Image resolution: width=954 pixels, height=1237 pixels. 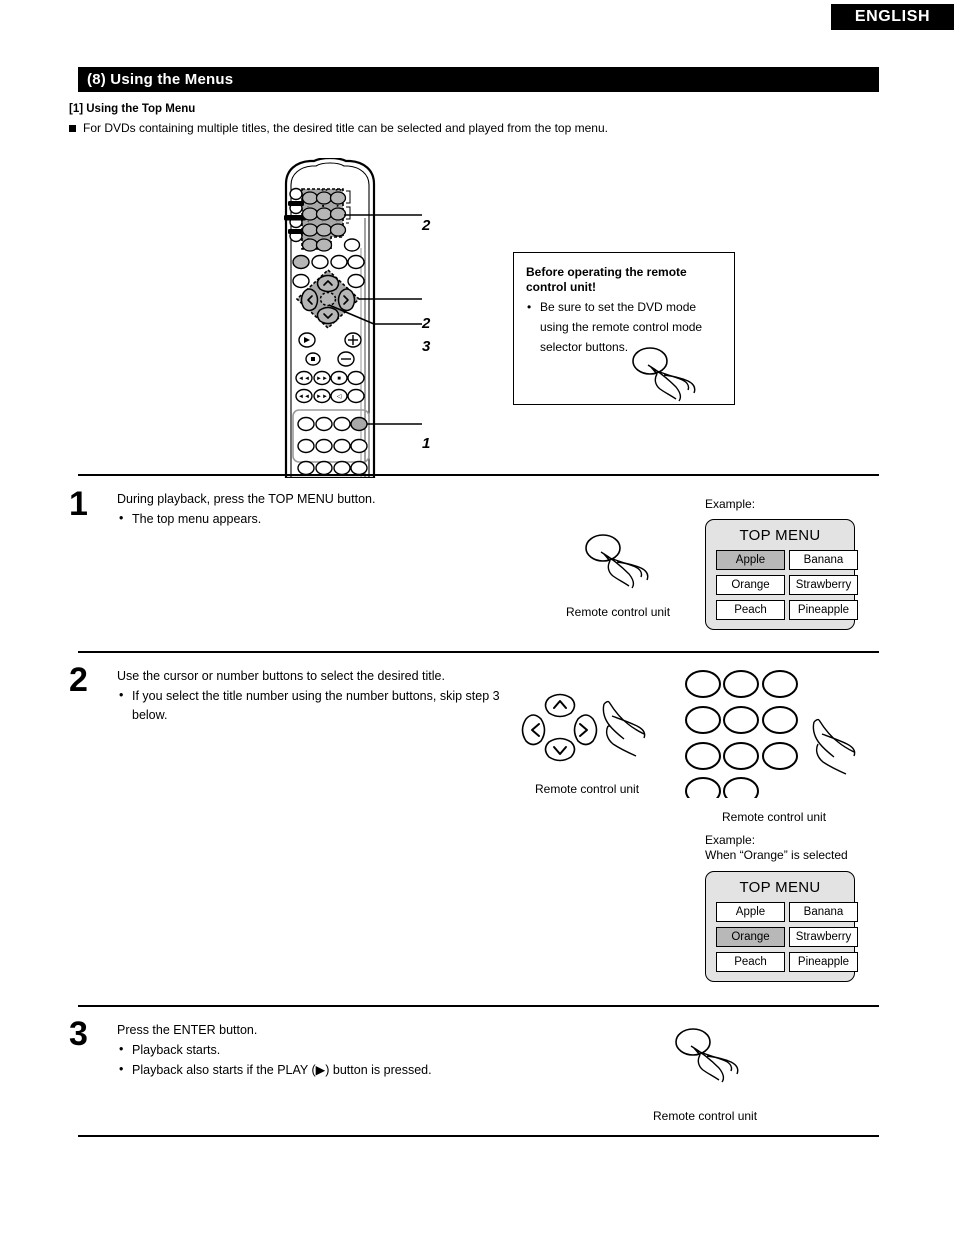 I want to click on callout-number-topmenu: 1, so click(x=426, y=443).